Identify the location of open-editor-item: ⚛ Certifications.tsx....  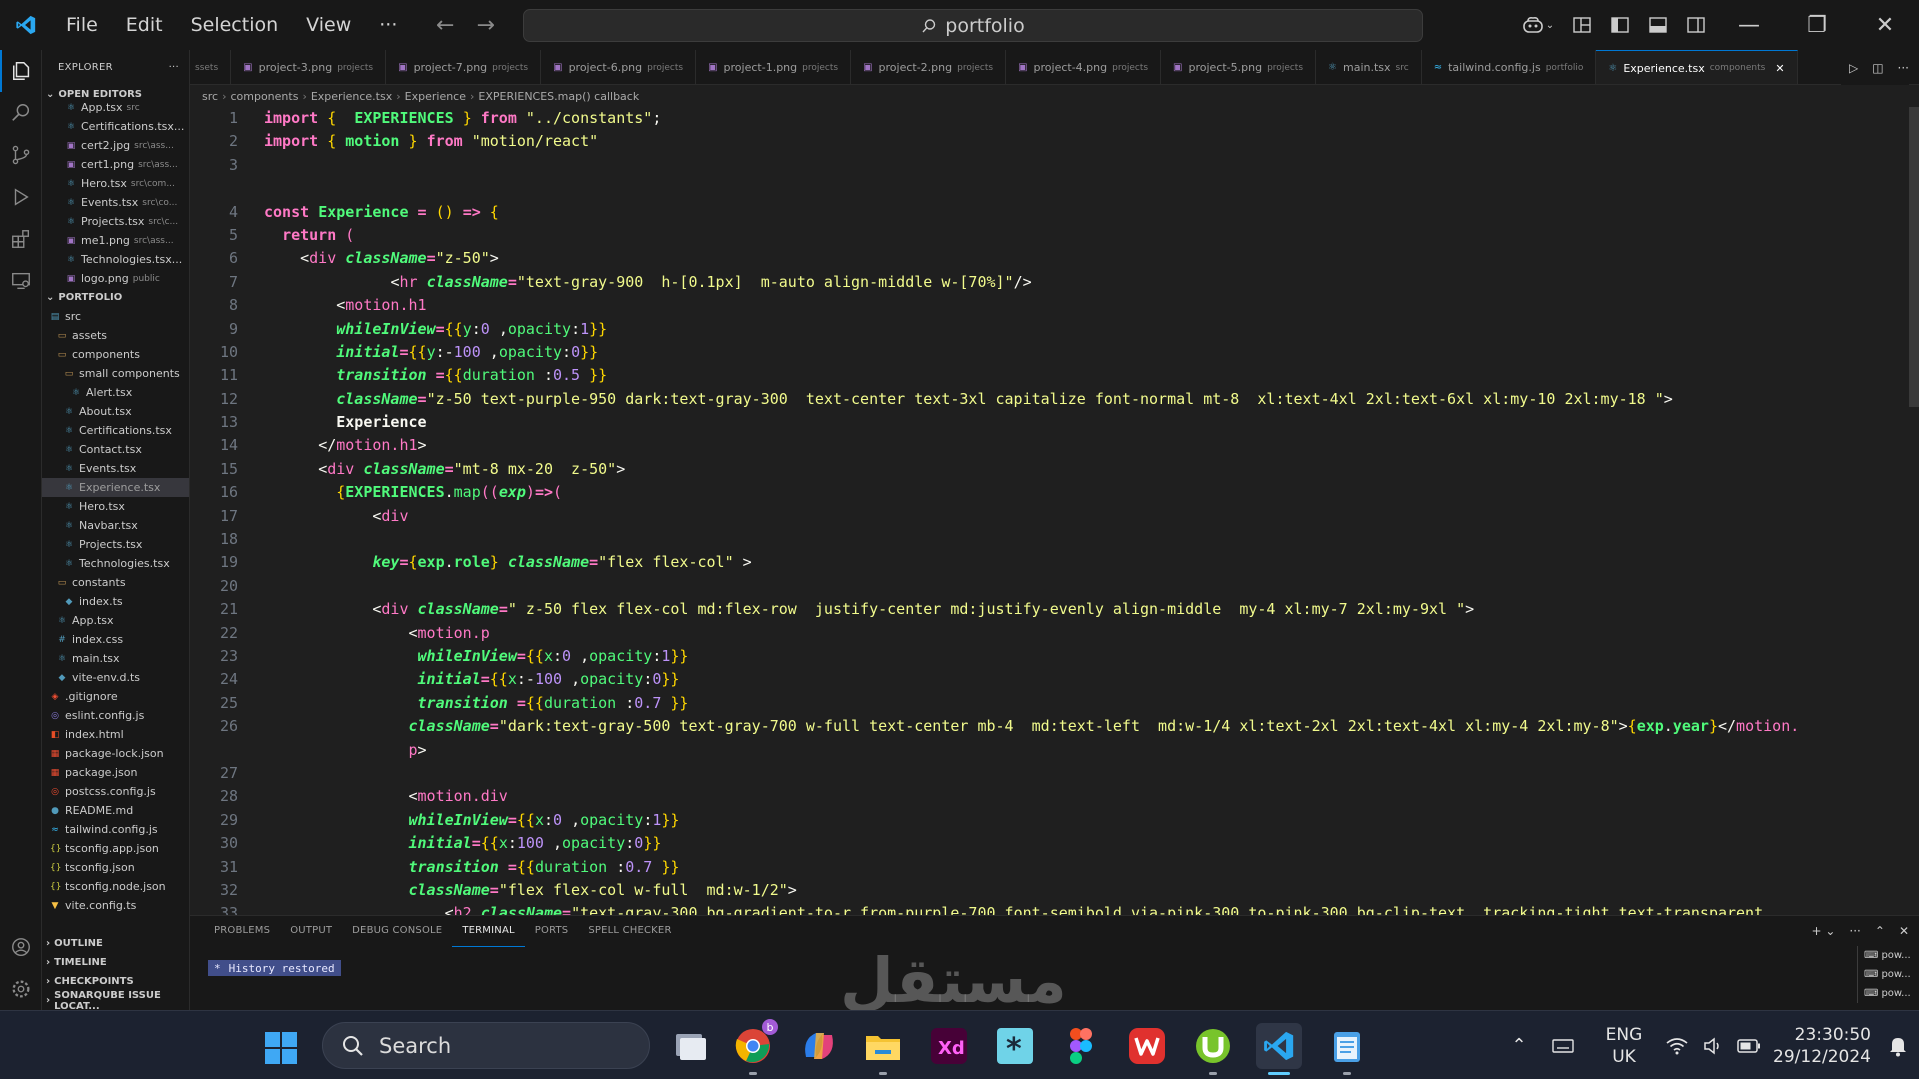
(115, 126).